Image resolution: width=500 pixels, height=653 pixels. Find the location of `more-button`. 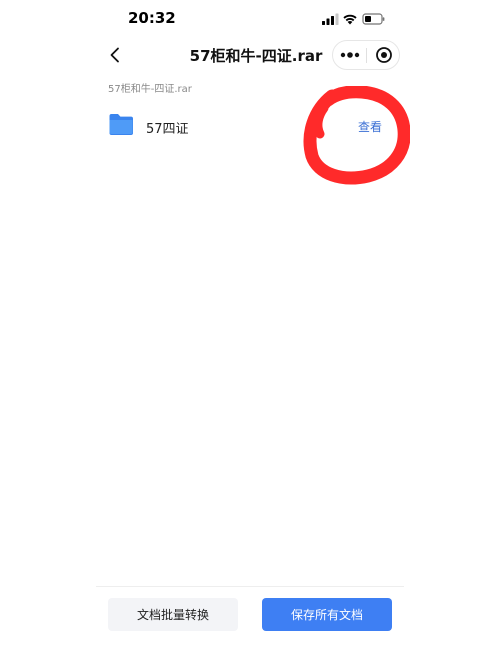

more-button is located at coordinates (349, 55).